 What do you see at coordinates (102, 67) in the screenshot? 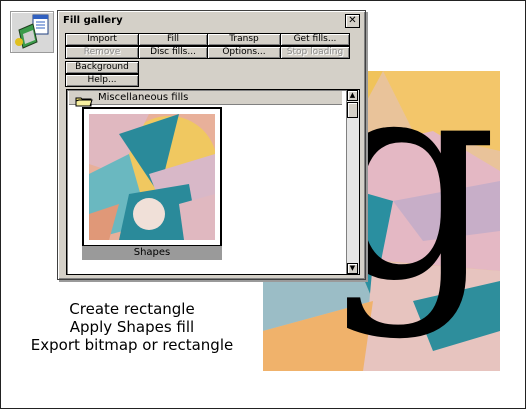
I see `background-button: Background` at bounding box center [102, 67].